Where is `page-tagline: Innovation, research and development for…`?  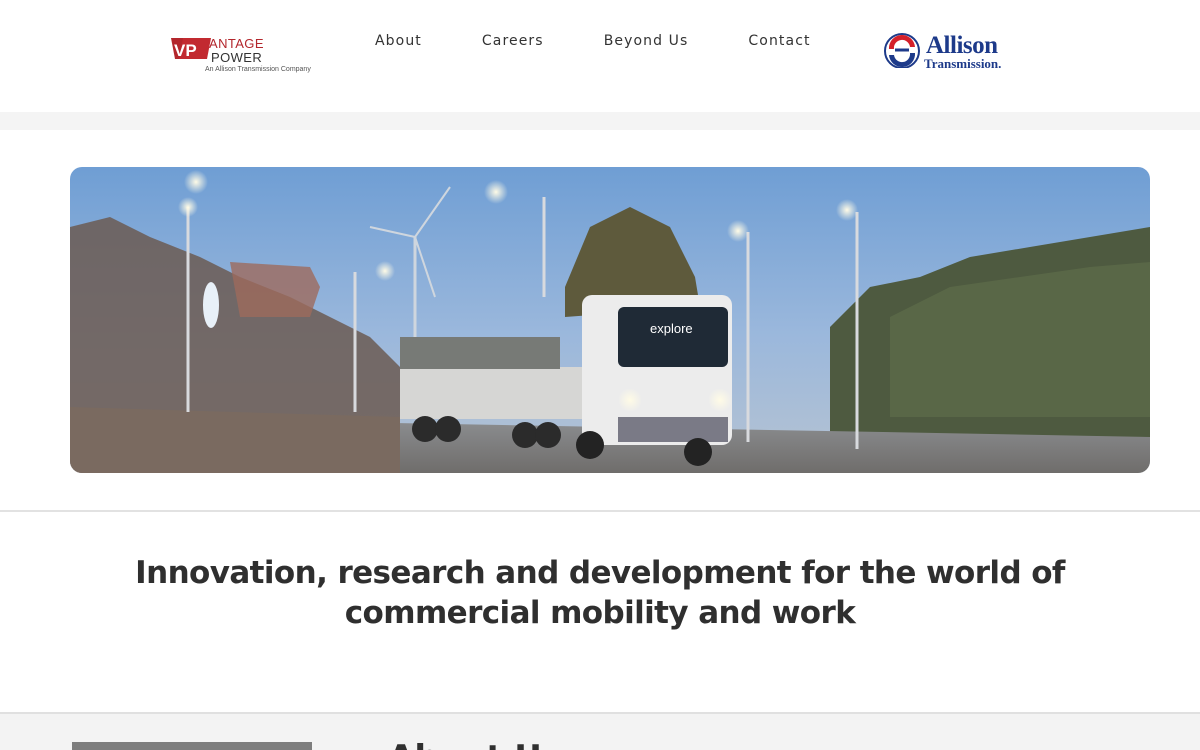 page-tagline: Innovation, research and development for… is located at coordinates (600, 593).